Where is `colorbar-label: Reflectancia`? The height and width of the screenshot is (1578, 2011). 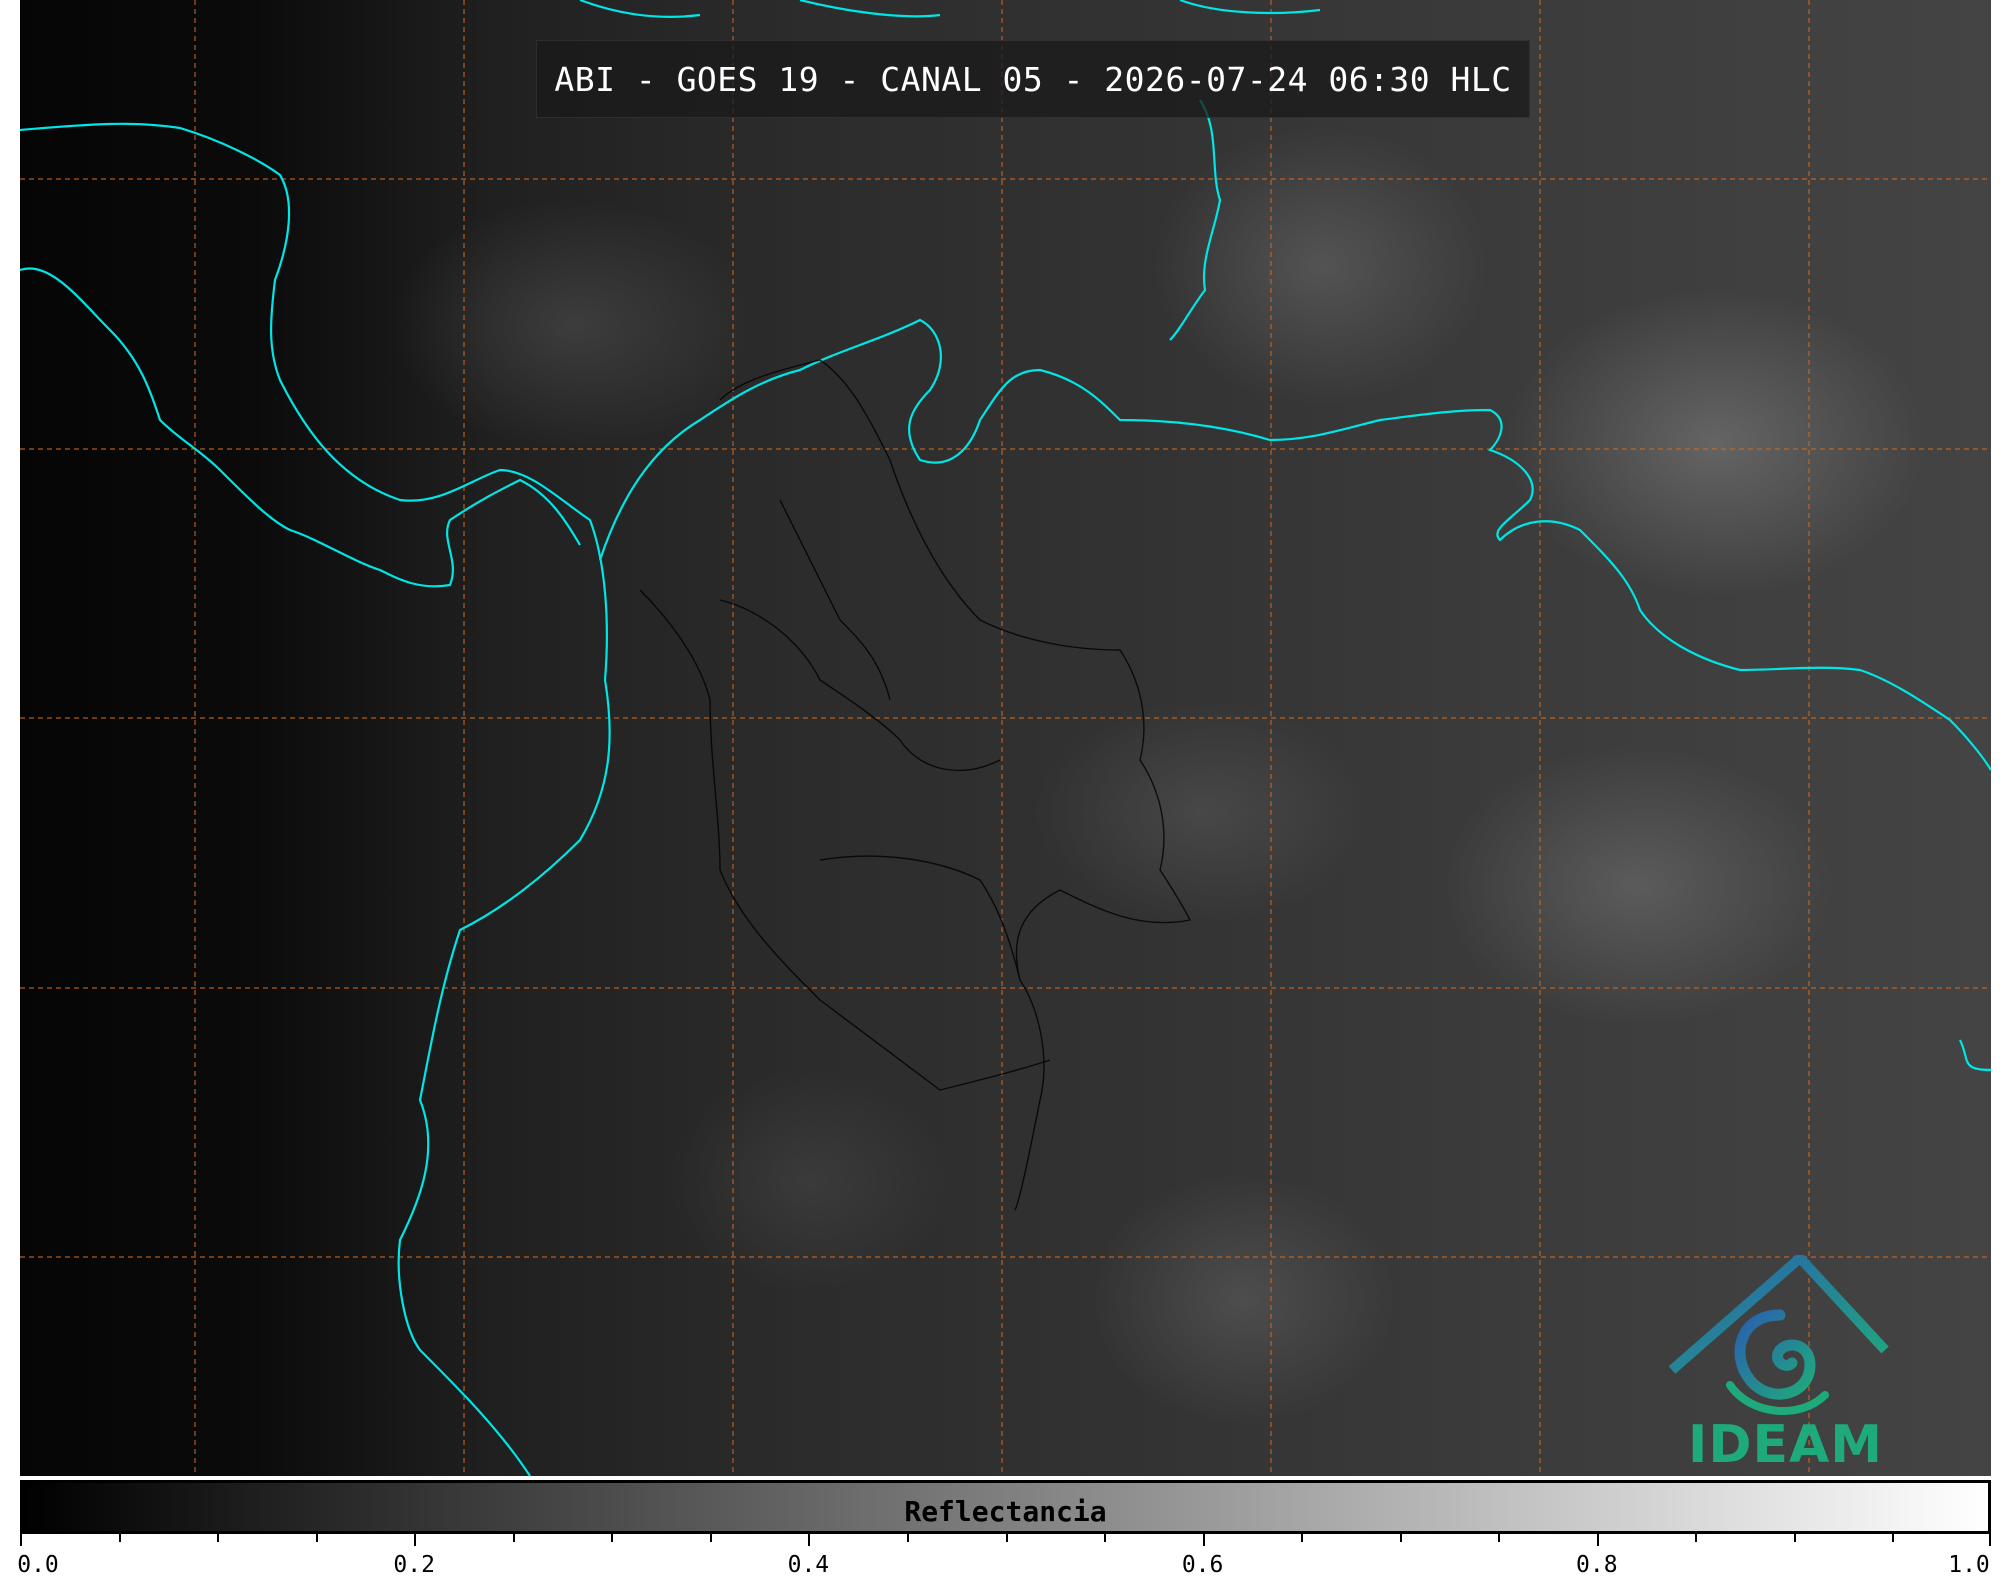
colorbar-label: Reflectancia is located at coordinates (1005, 1511).